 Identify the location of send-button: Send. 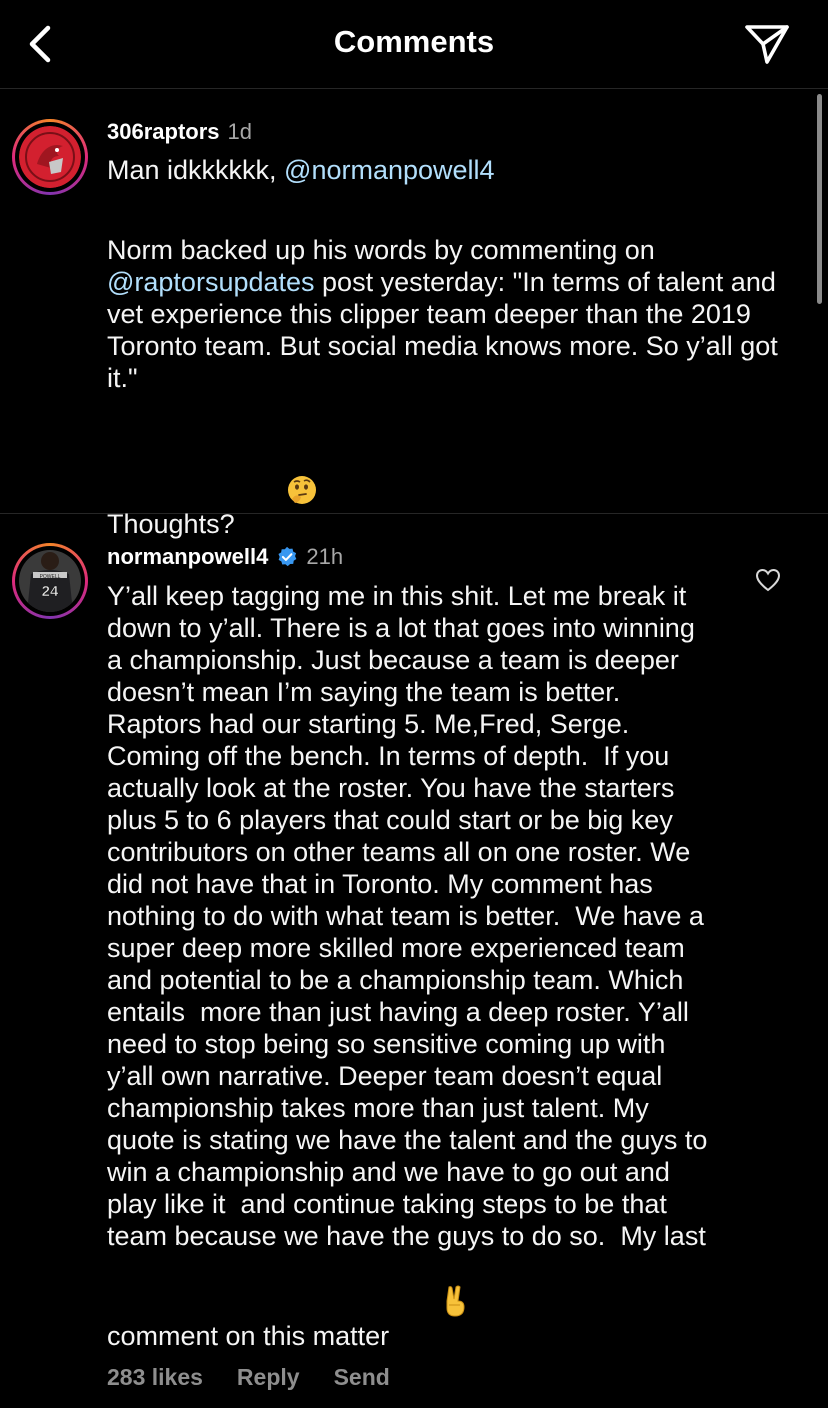
(362, 1377).